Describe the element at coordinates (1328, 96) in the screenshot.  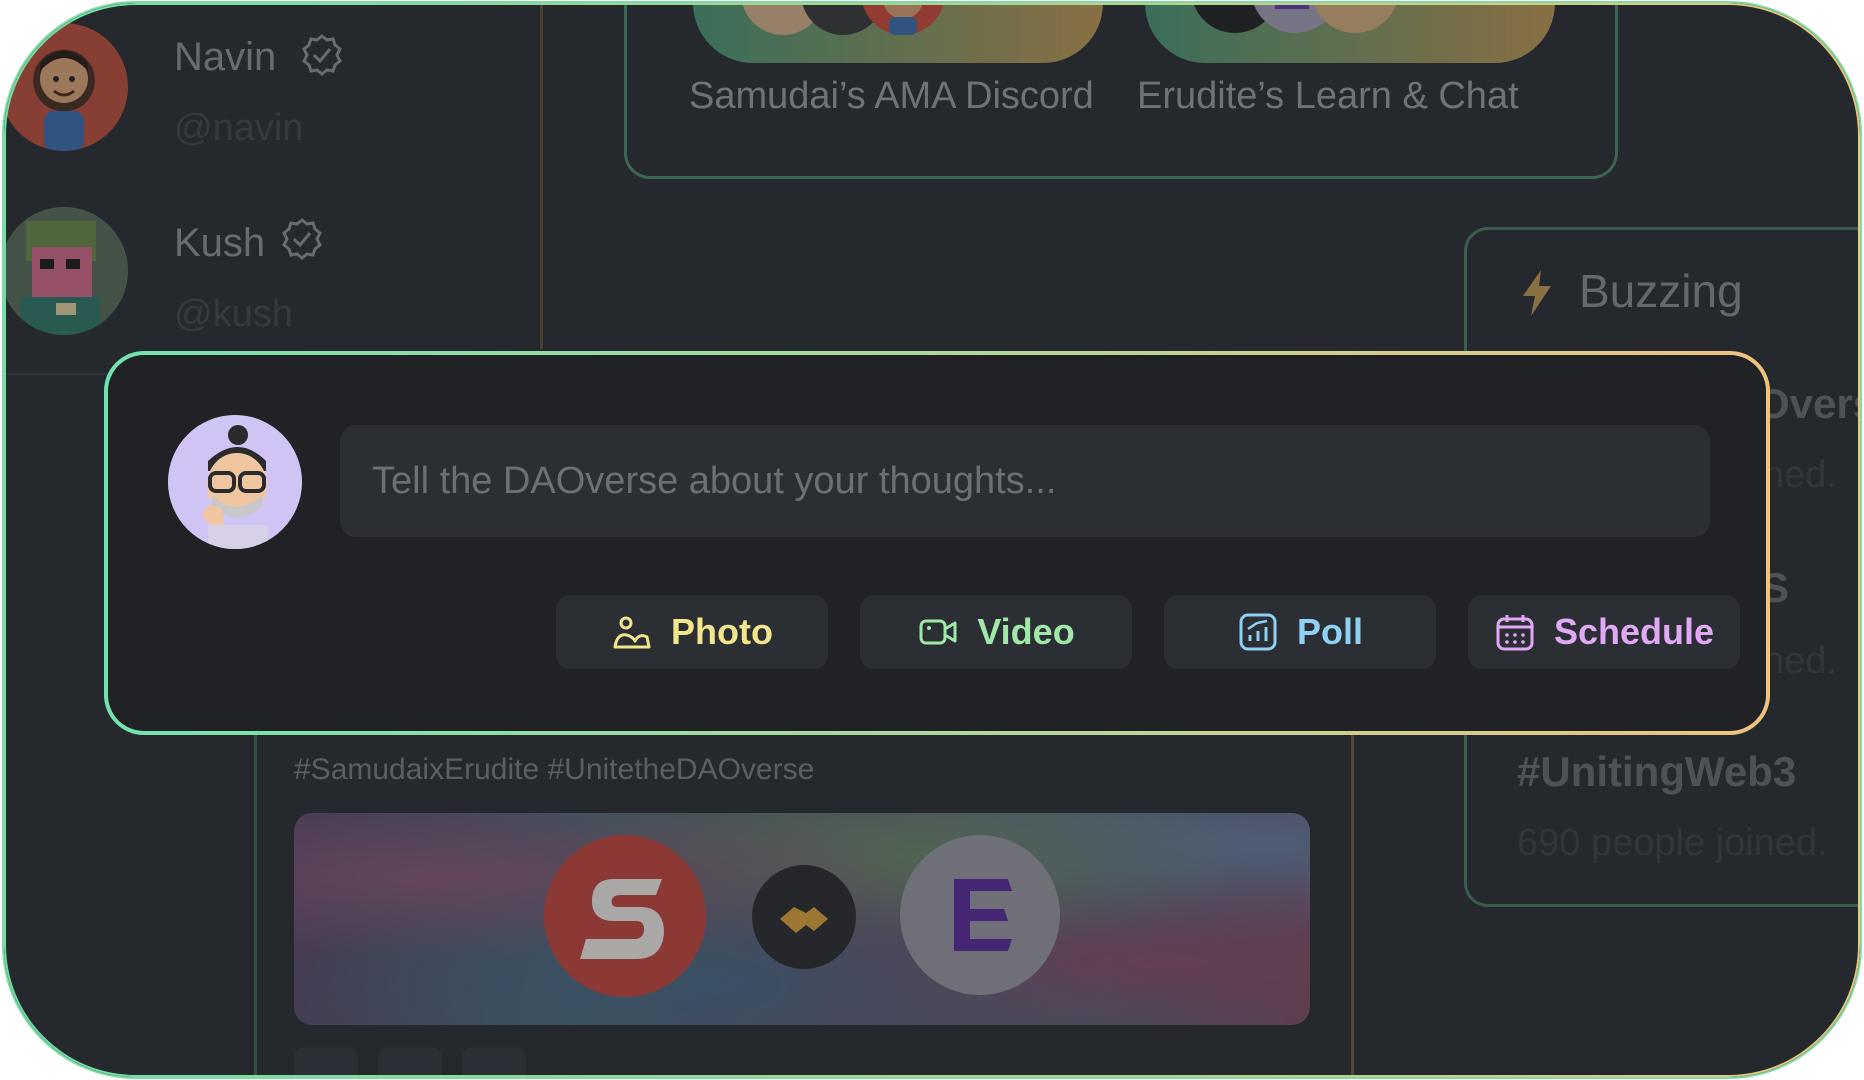
I see `community-label: Erudite’s Learn & Chat` at that location.